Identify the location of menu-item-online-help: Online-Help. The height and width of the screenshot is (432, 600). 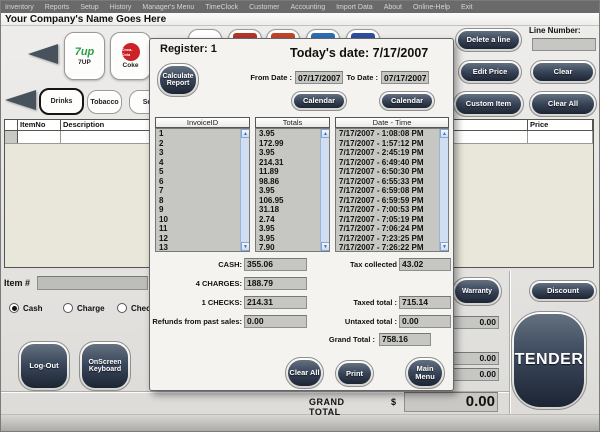
(431, 7).